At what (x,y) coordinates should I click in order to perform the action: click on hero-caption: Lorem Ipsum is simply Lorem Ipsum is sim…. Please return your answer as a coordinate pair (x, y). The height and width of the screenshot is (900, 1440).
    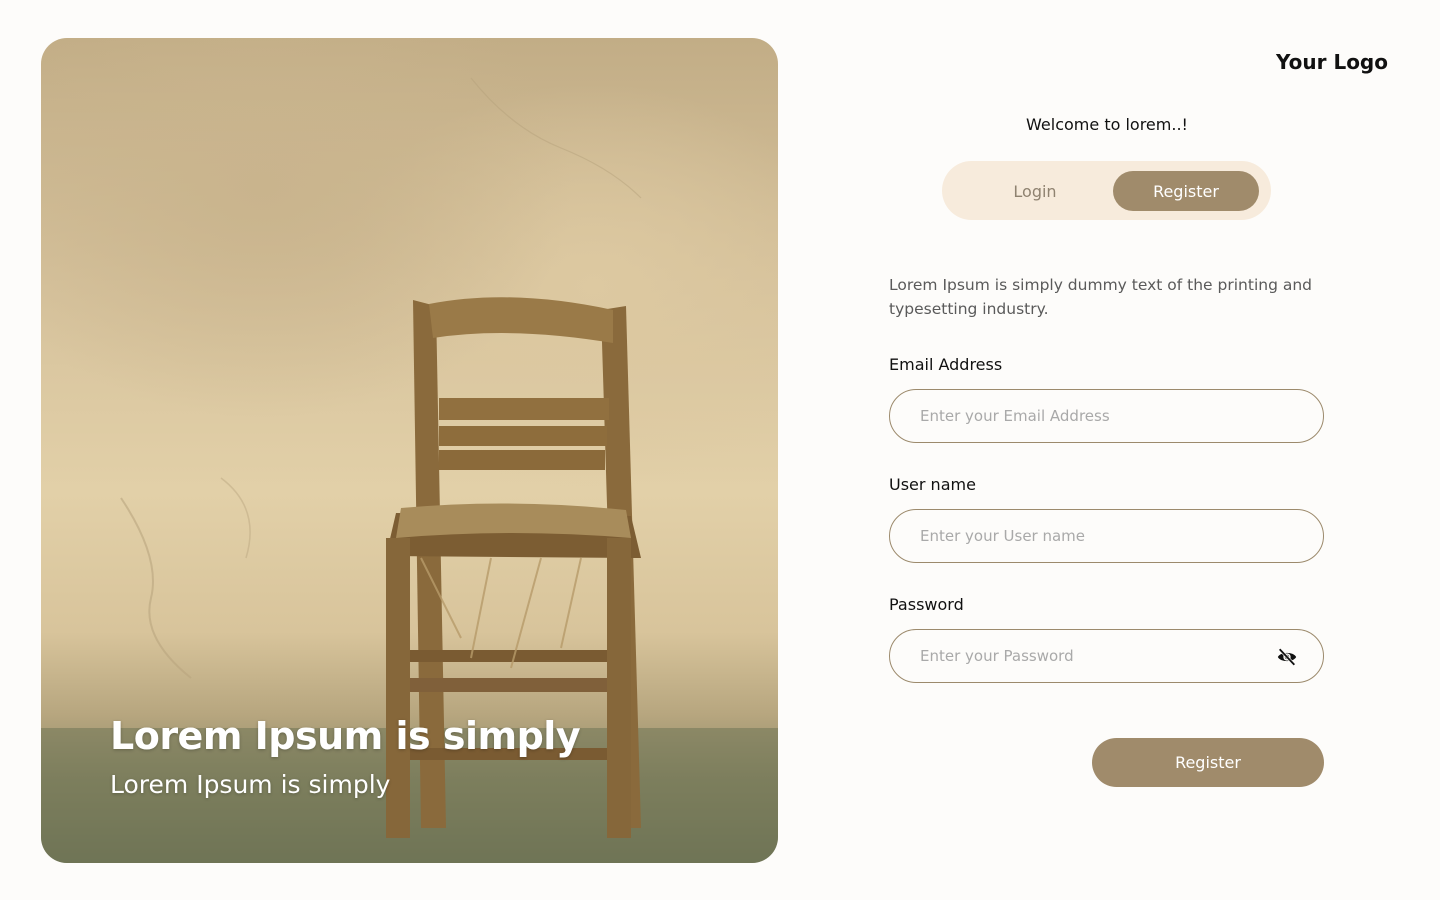
    Looking at the image, I should click on (345, 756).